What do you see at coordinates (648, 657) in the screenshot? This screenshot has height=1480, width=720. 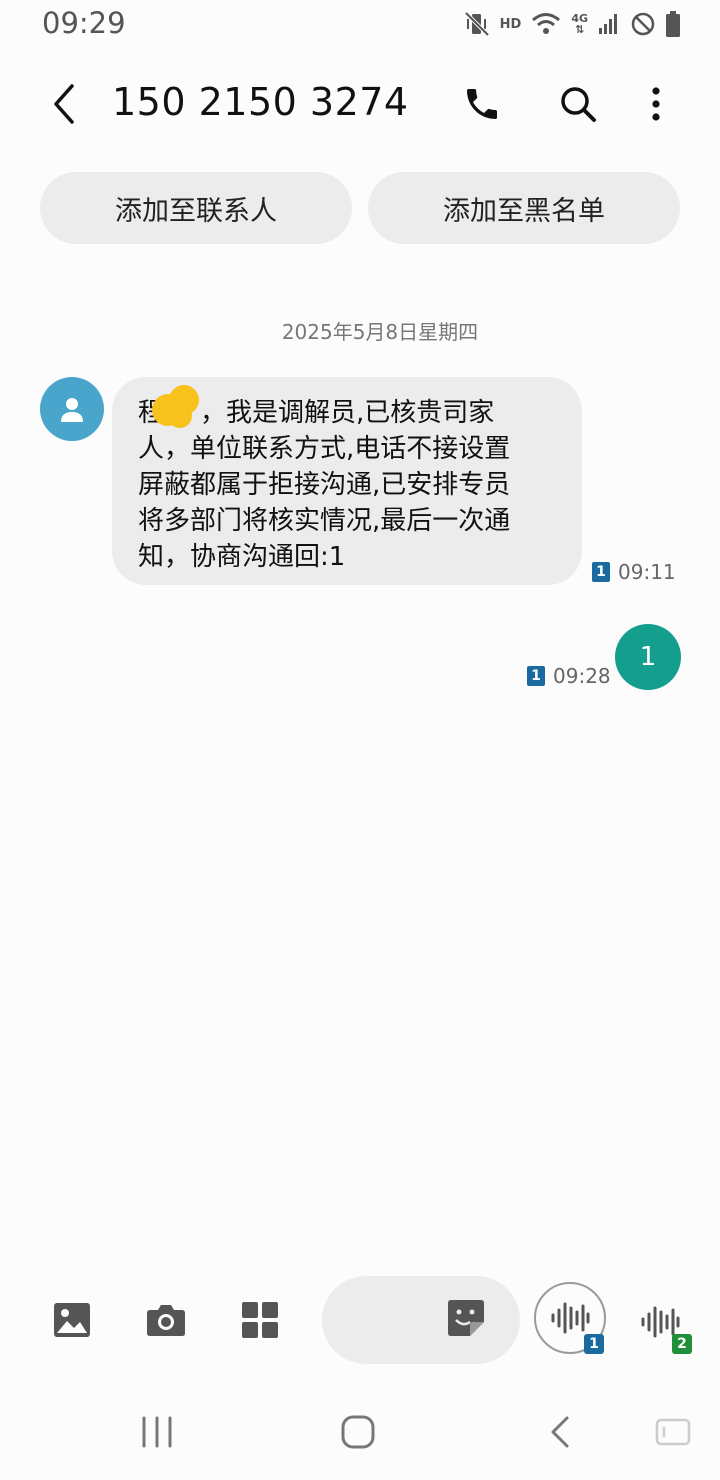 I see `outgoing-message-bubble: 1` at bounding box center [648, 657].